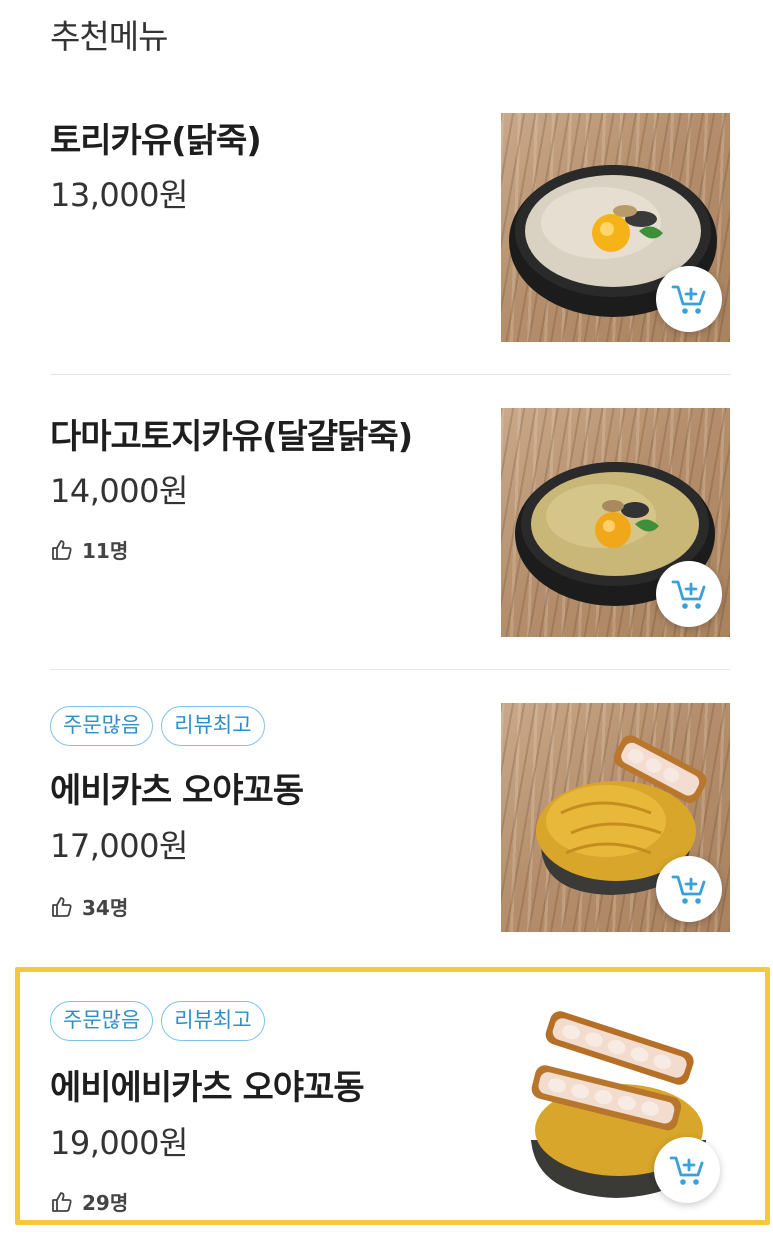  What do you see at coordinates (119, 195) in the screenshot?
I see `menu-item-price: 13,000원` at bounding box center [119, 195].